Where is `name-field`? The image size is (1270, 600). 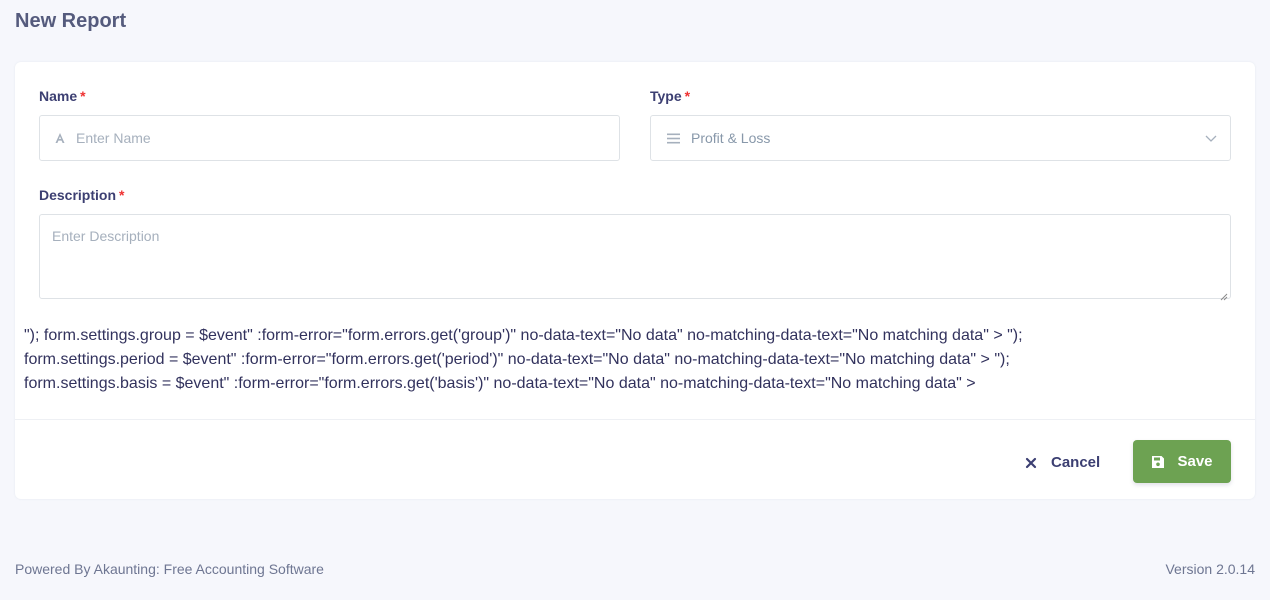
name-field is located at coordinates (329, 138).